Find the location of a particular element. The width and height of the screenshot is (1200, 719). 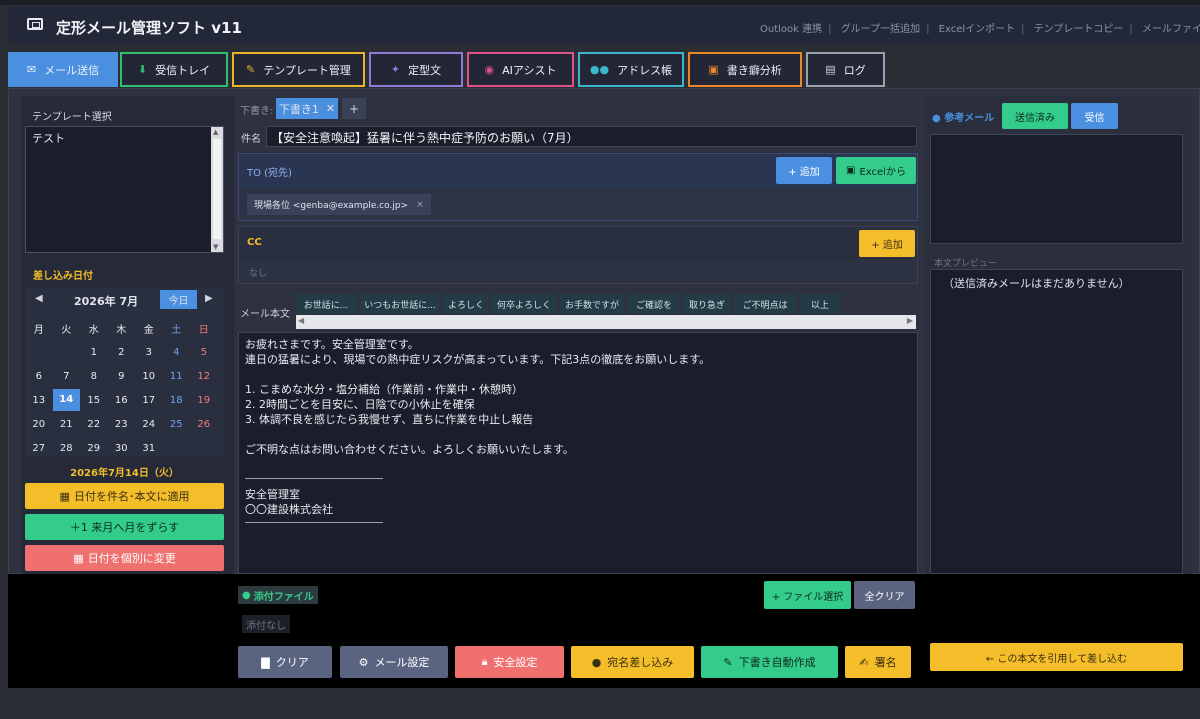

prev-month-icon: ◀ is located at coordinates (39, 298).